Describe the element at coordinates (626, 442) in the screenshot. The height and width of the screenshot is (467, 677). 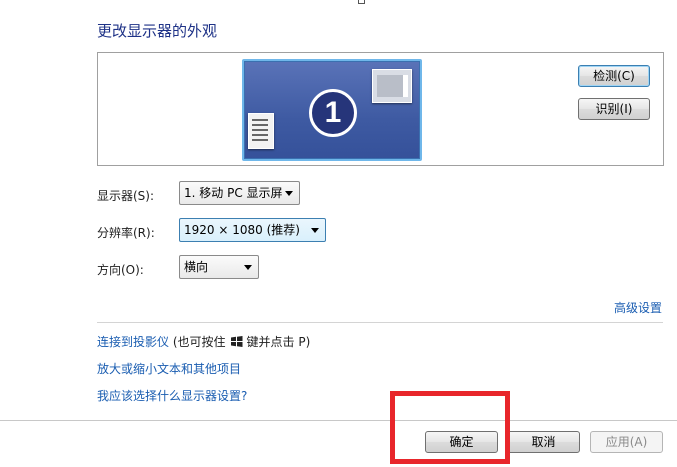
I see `apply-button: 应用(A)` at that location.